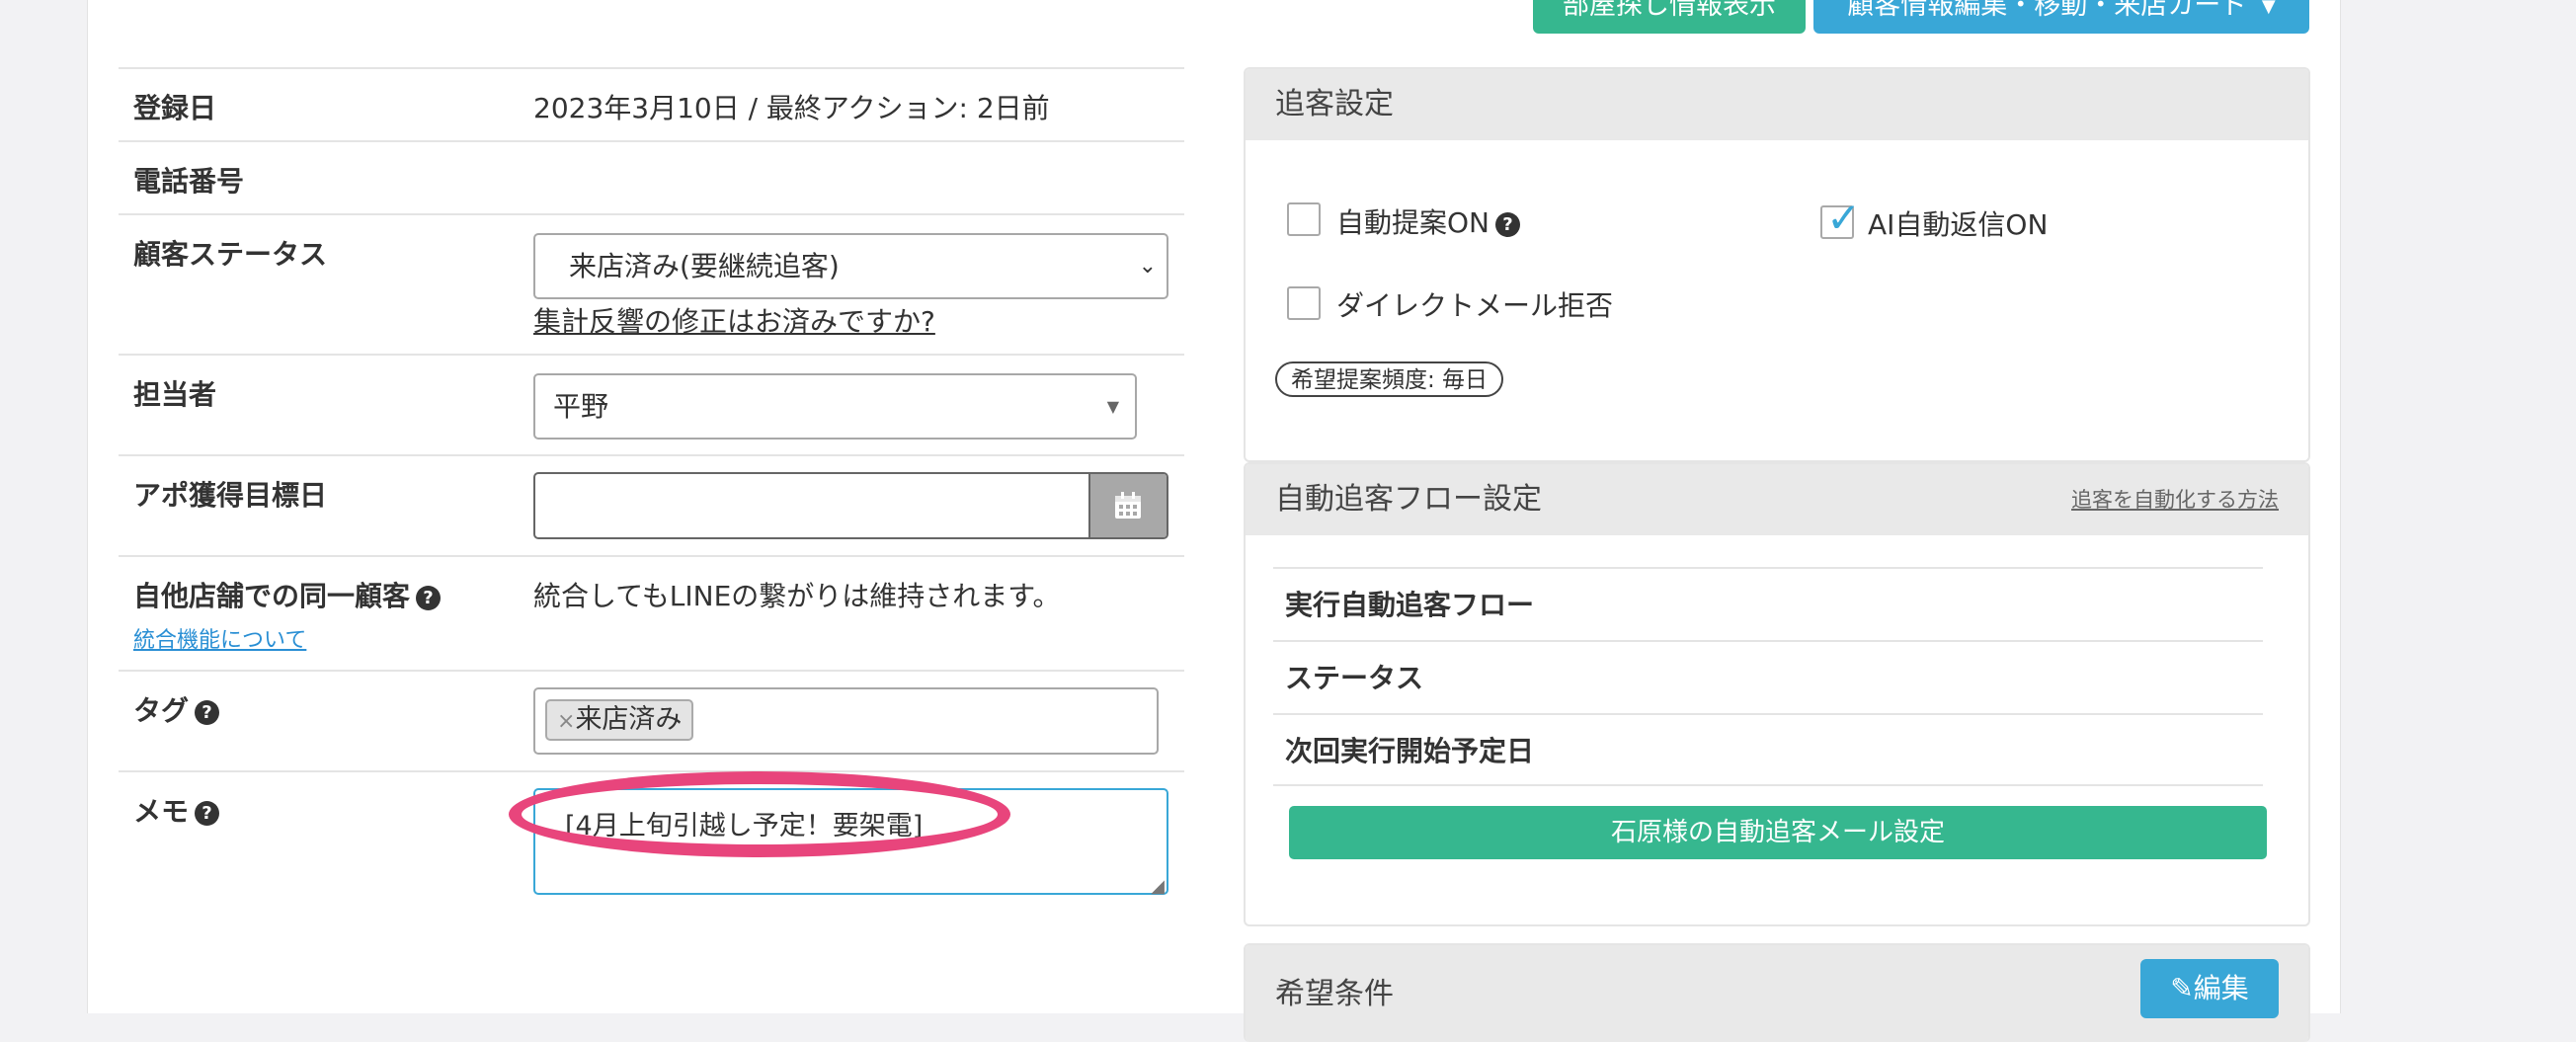 This screenshot has width=2576, height=1042. I want to click on status-label: 顧客ステータス, so click(230, 255).